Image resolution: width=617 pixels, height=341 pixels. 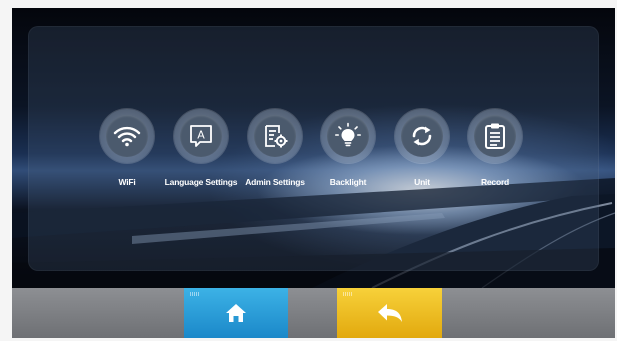 I want to click on wifi-icon, so click(x=127, y=136).